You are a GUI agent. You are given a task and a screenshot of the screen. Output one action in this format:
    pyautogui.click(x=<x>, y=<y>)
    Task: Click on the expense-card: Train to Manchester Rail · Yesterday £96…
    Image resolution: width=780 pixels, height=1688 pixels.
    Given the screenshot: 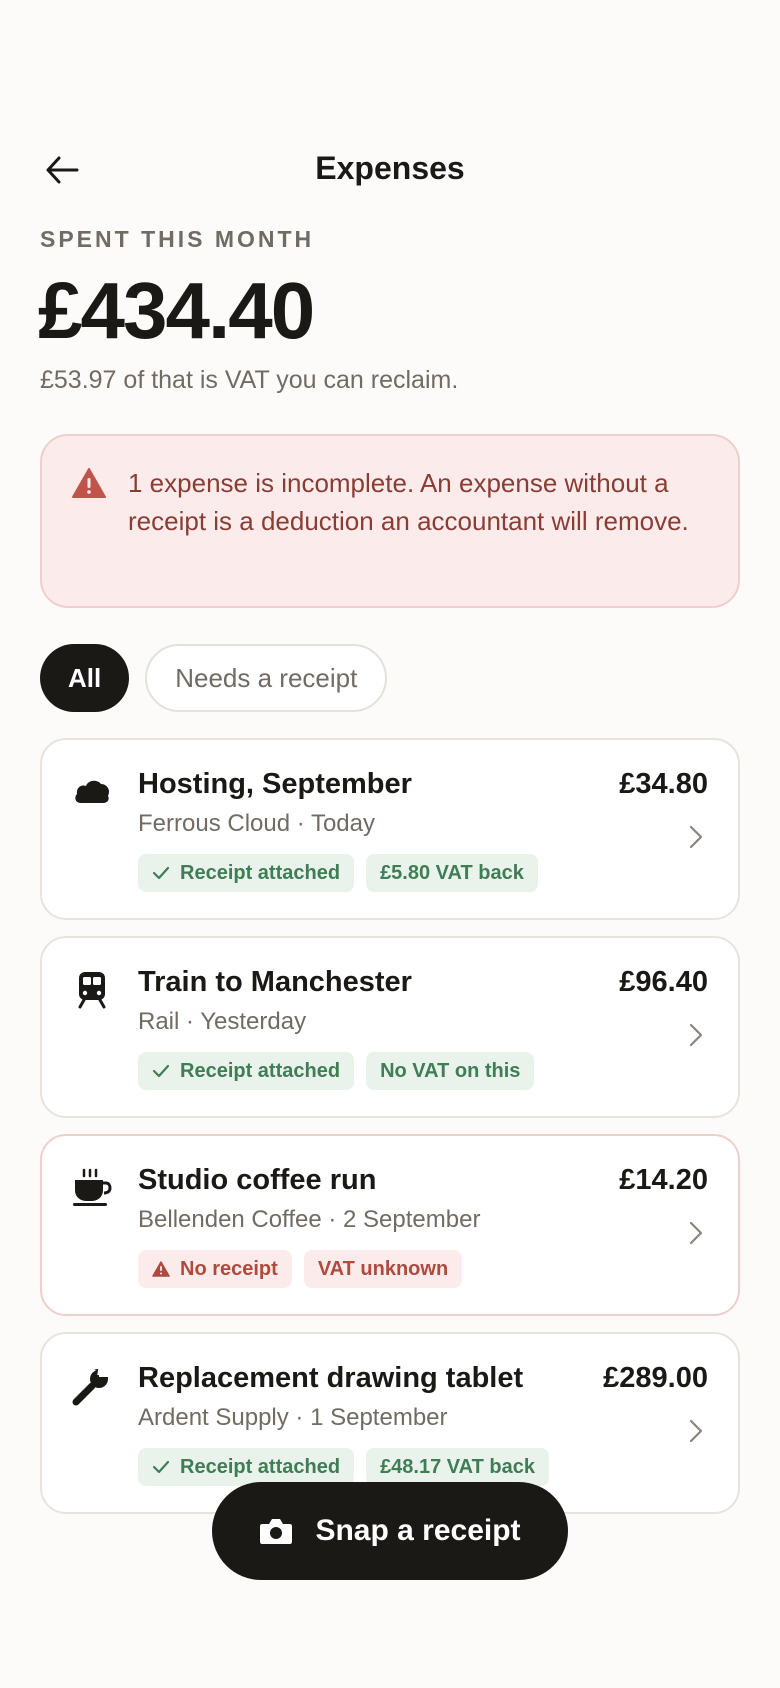 What is the action you would take?
    pyautogui.click(x=390, y=1027)
    